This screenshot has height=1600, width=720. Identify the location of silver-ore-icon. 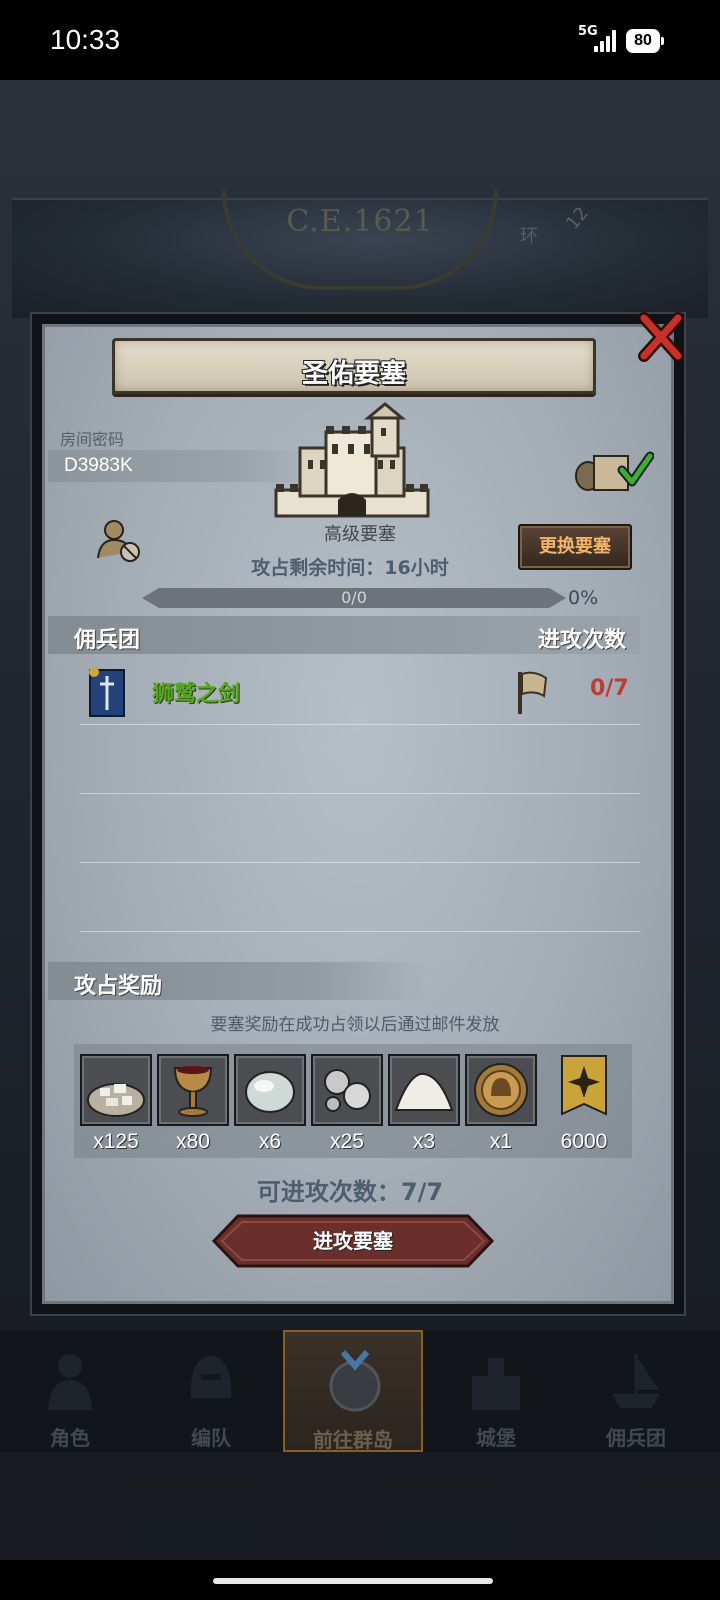
(347, 1090).